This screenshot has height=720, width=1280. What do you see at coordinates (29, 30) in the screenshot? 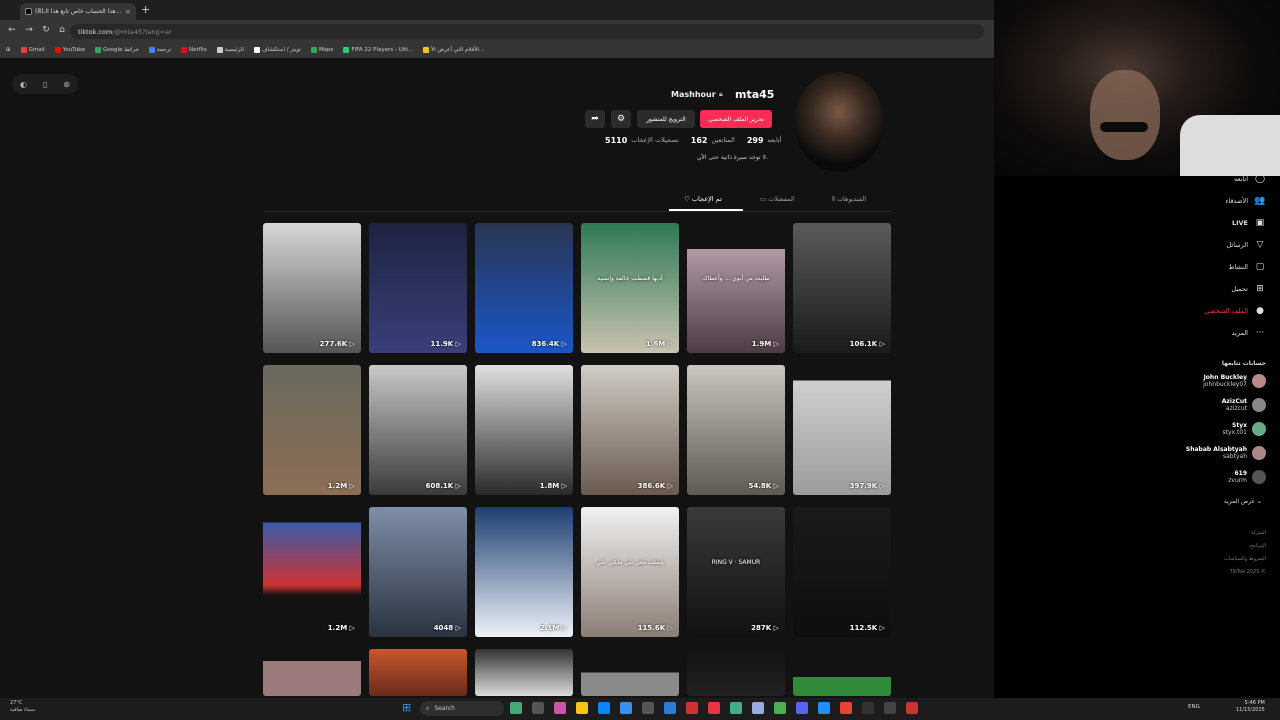
I see `forward-icon: →` at bounding box center [29, 30].